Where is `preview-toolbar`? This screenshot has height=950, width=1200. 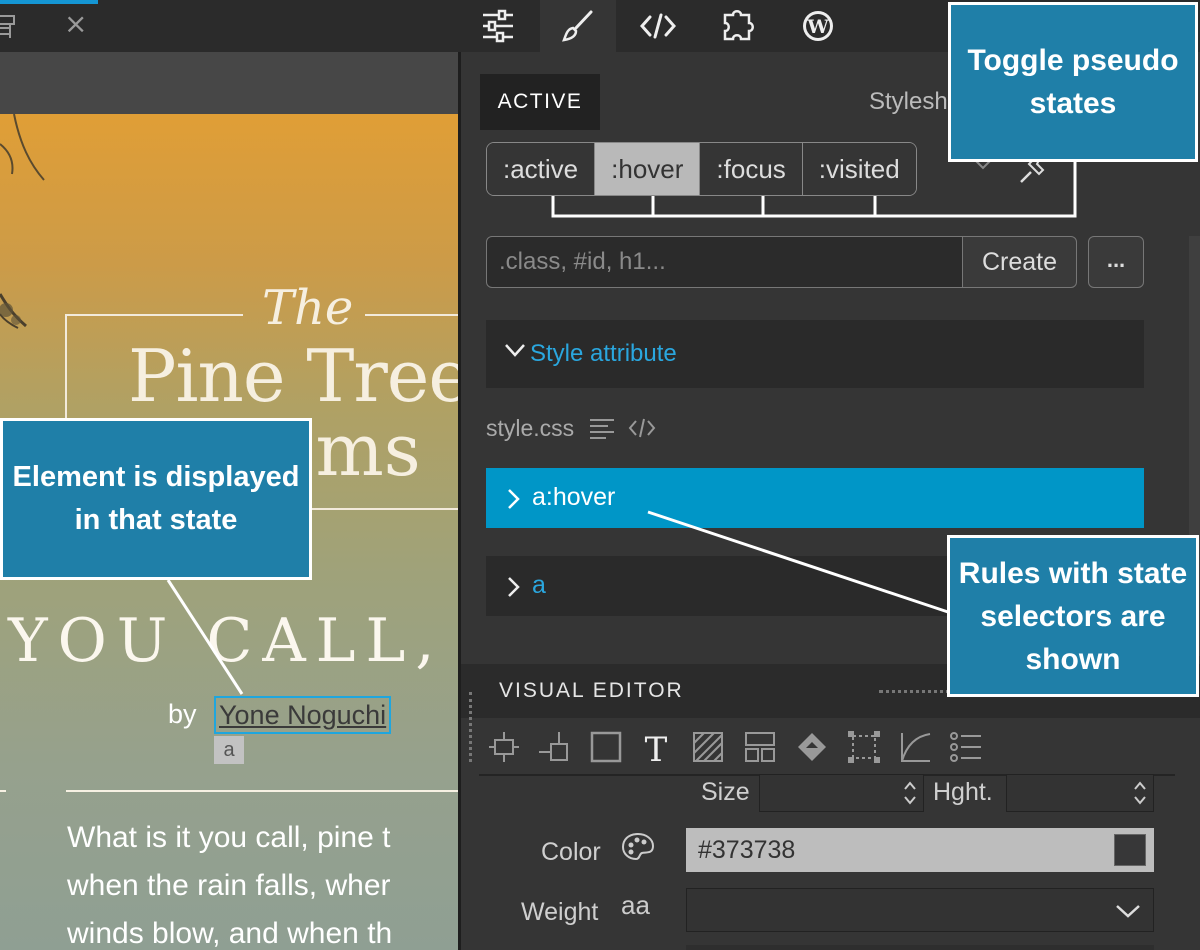
preview-toolbar is located at coordinates (230, 83).